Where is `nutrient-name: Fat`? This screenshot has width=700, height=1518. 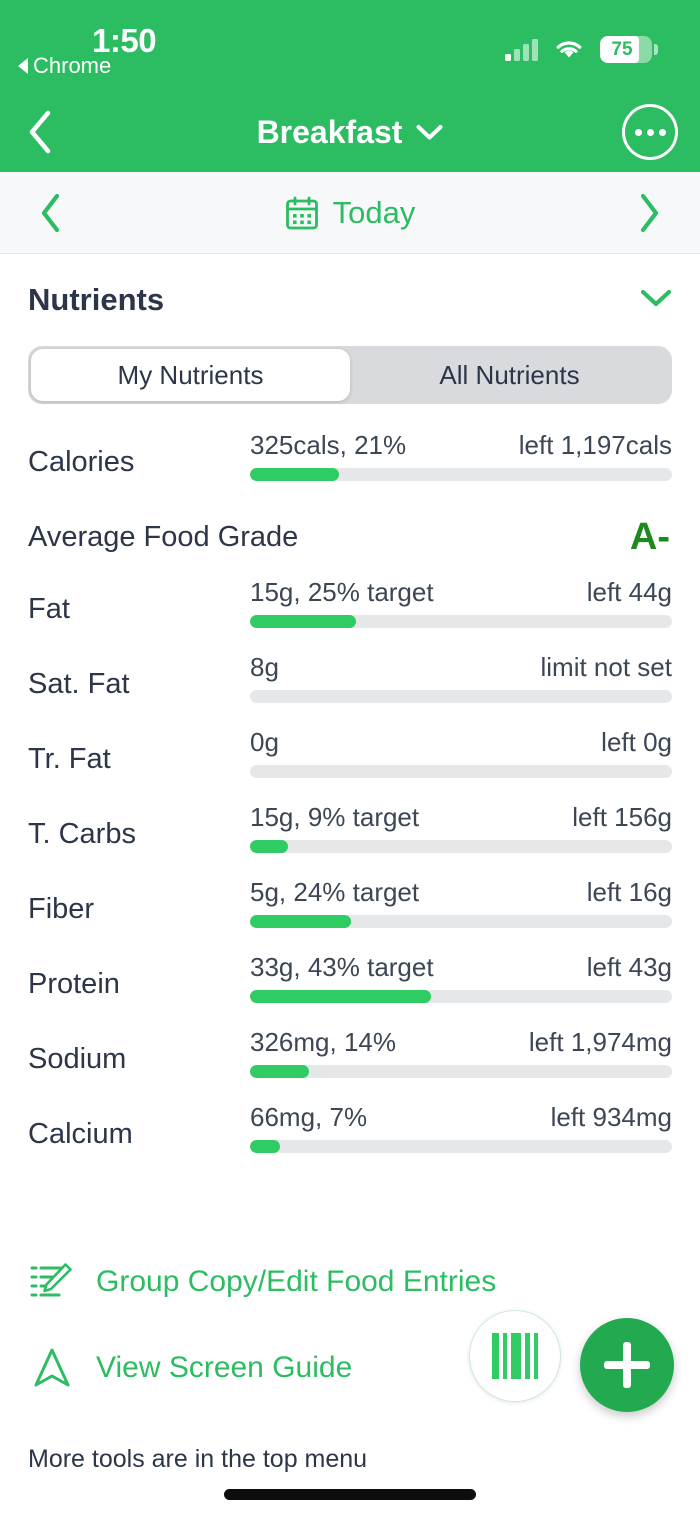
nutrient-name: Fat is located at coordinates (49, 609).